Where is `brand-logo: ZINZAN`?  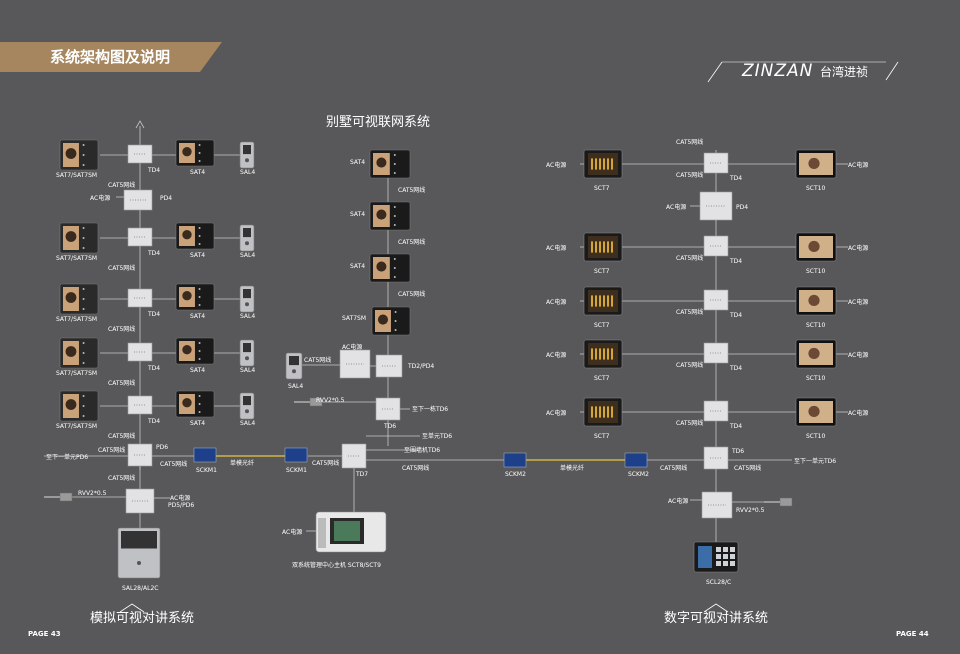 brand-logo: ZINZAN is located at coordinates (777, 71).